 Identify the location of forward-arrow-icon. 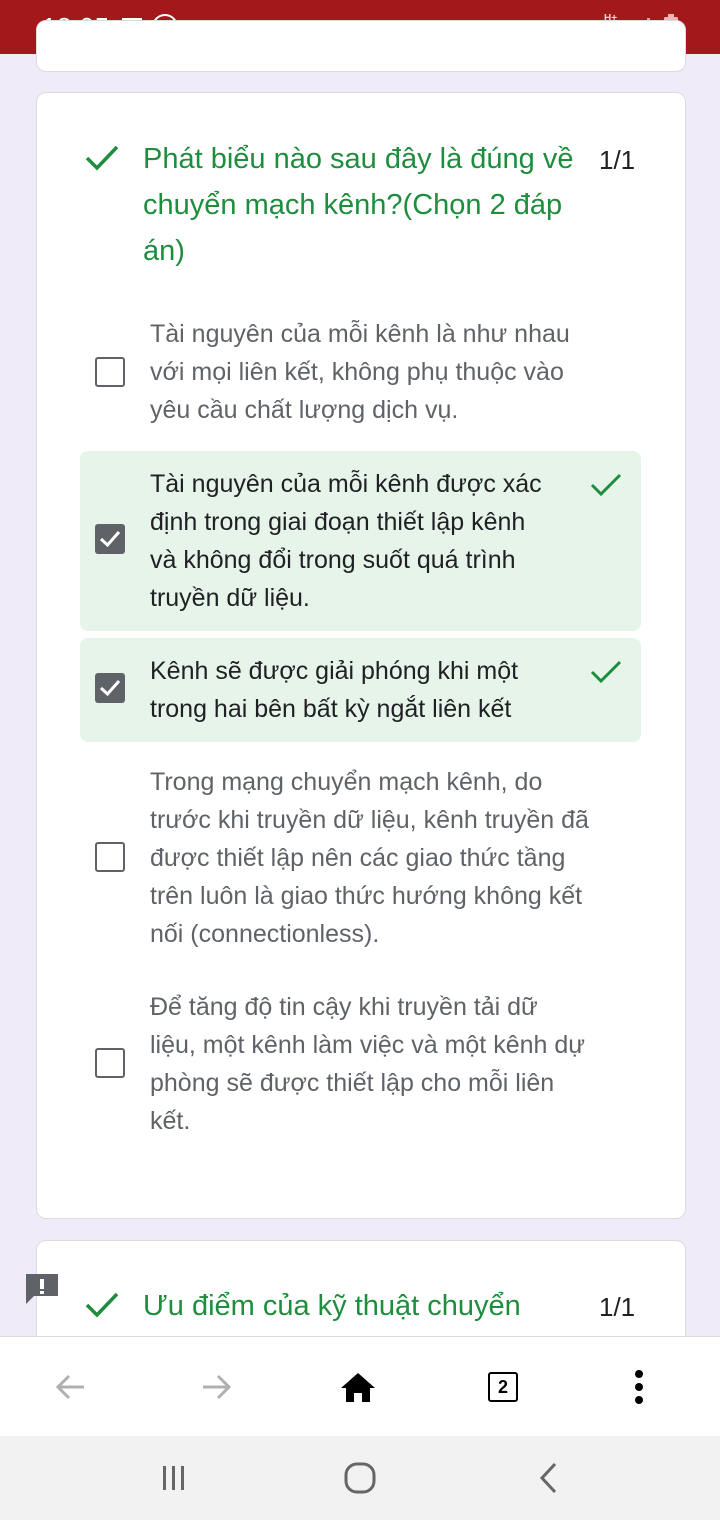
(217, 1387).